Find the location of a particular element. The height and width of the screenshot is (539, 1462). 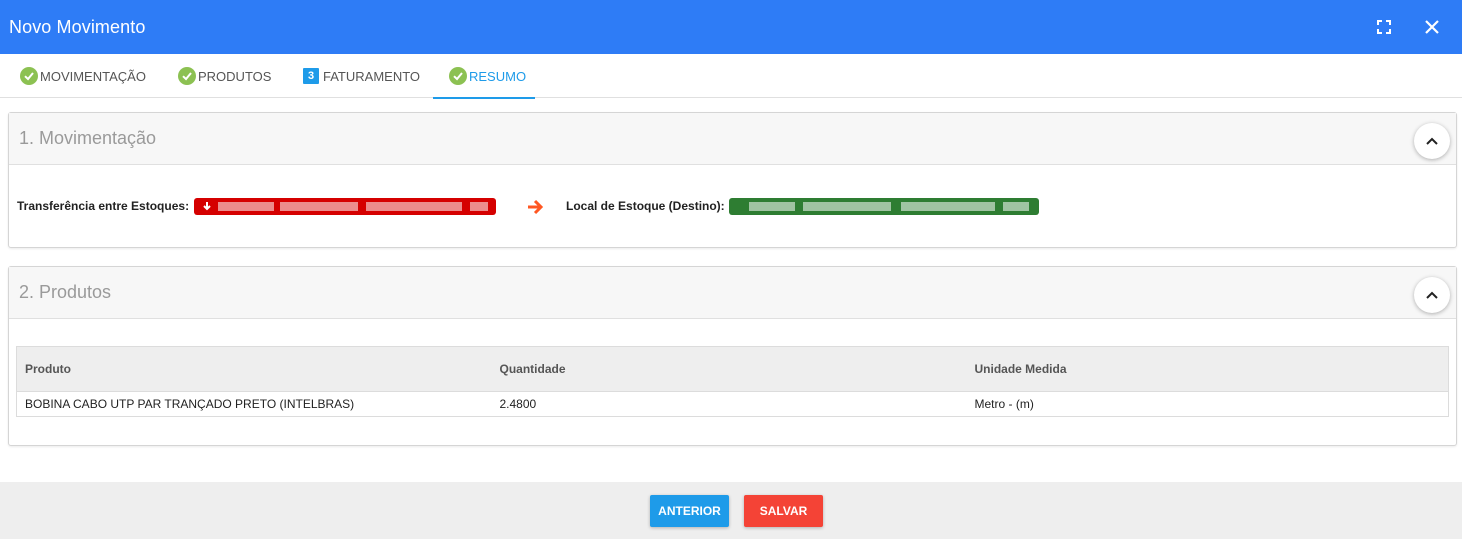

fullscreen-button is located at coordinates (1384, 27).